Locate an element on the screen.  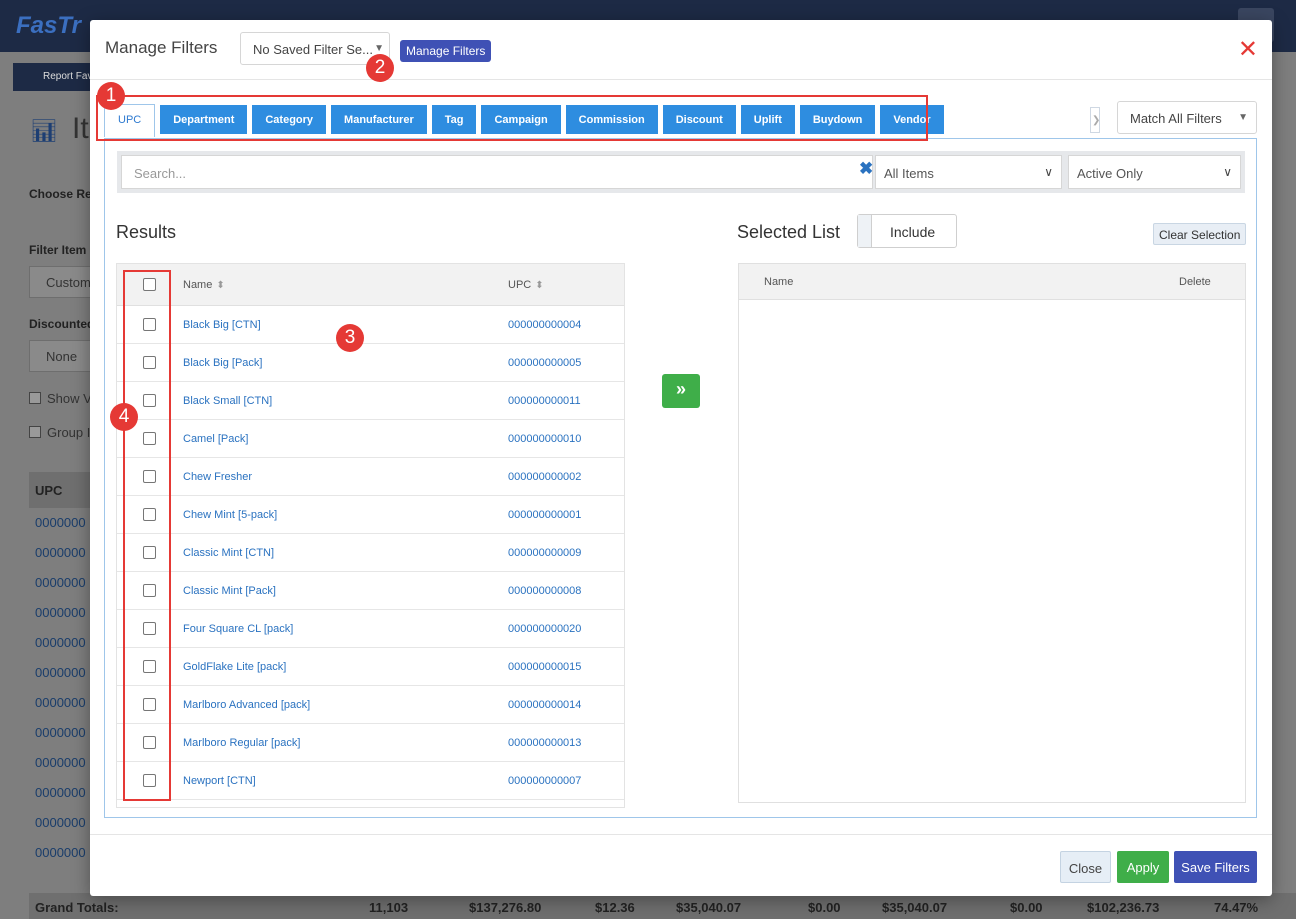
item-upc-link: 000000000015 is located at coordinates (544, 667).